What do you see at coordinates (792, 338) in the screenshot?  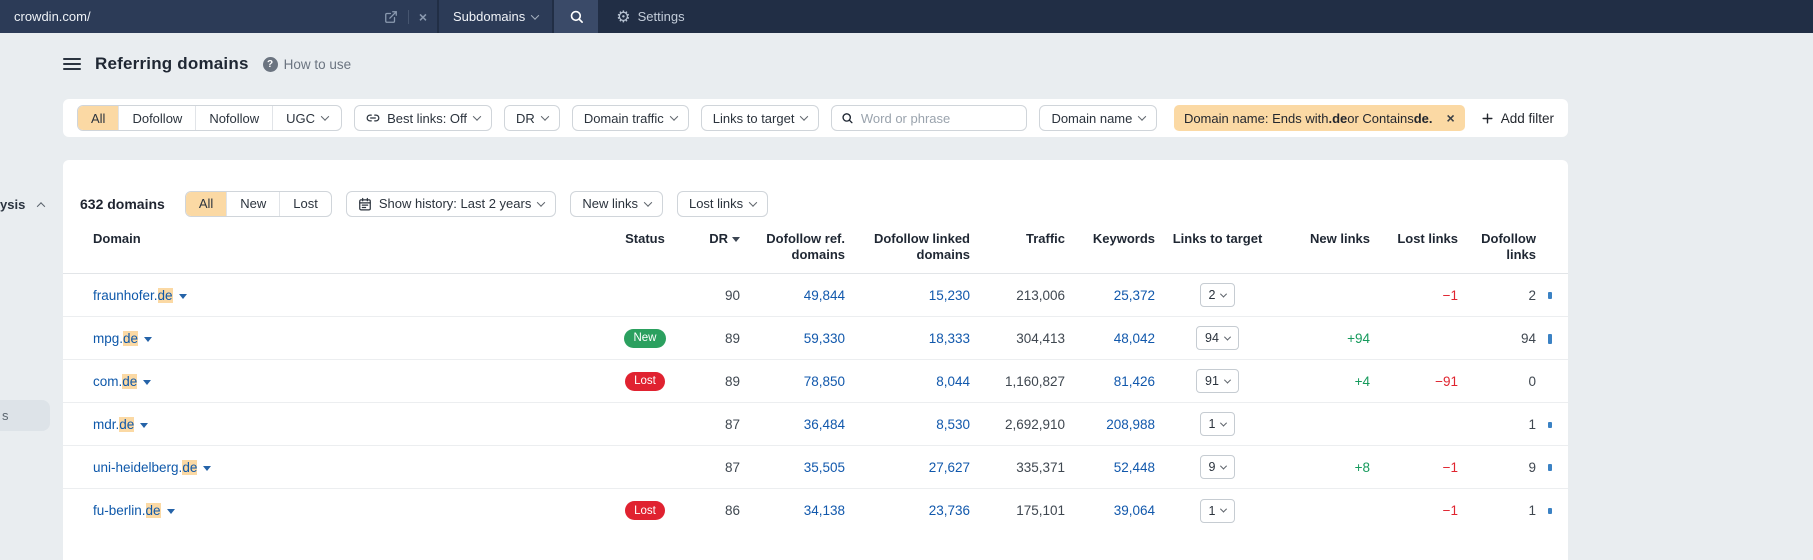 I see `dofollow-ref-value: 59,330` at bounding box center [792, 338].